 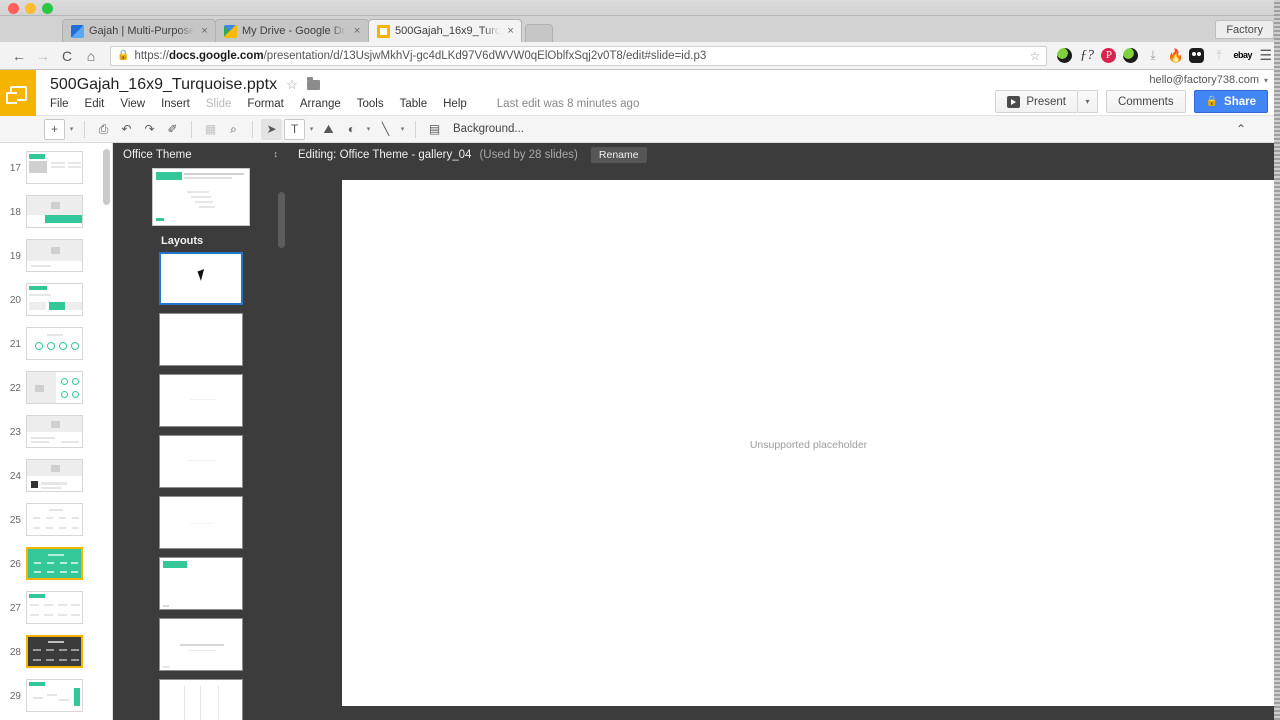 What do you see at coordinates (1241, 129) in the screenshot?
I see `collapse-toolbar-icon: ⌃` at bounding box center [1241, 129].